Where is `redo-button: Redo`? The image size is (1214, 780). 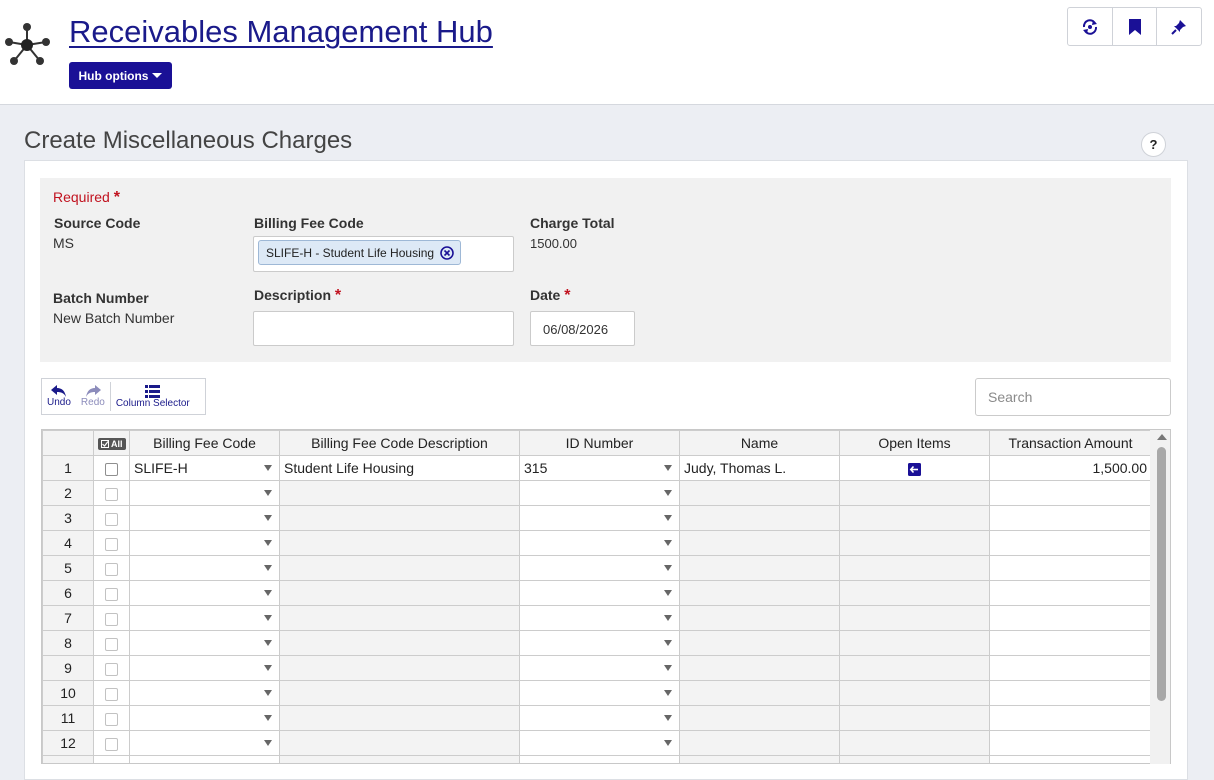 redo-button: Redo is located at coordinates (93, 396).